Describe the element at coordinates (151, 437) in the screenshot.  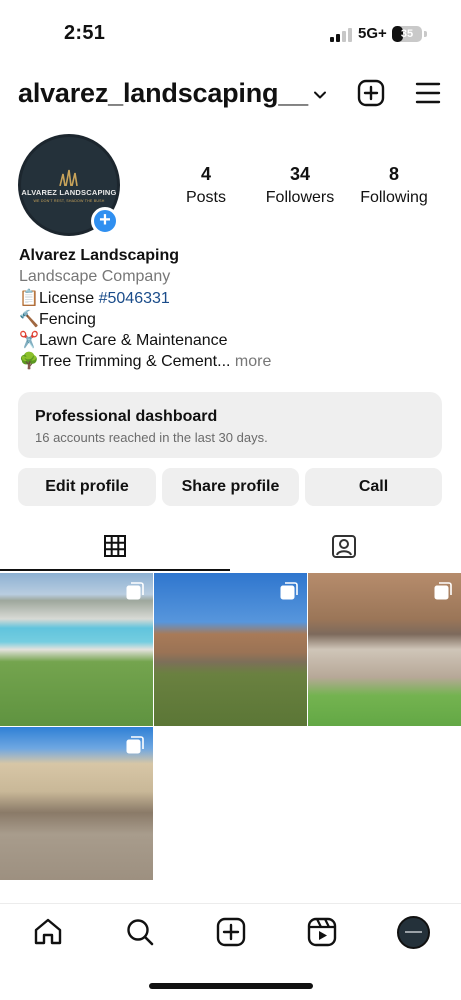
I see `dashboard-subtitle: 16 accounts reached in the last 30 days.` at that location.